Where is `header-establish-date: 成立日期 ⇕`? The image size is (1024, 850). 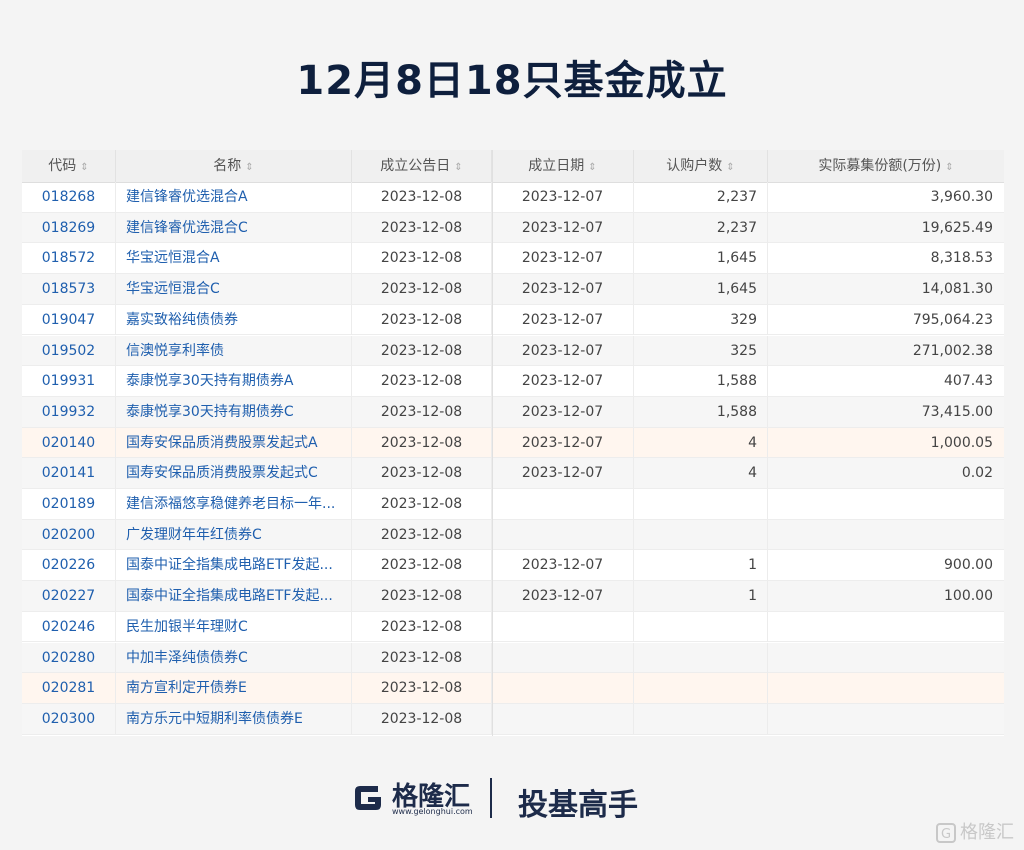
header-establish-date: 成立日期 ⇕ is located at coordinates (563, 166).